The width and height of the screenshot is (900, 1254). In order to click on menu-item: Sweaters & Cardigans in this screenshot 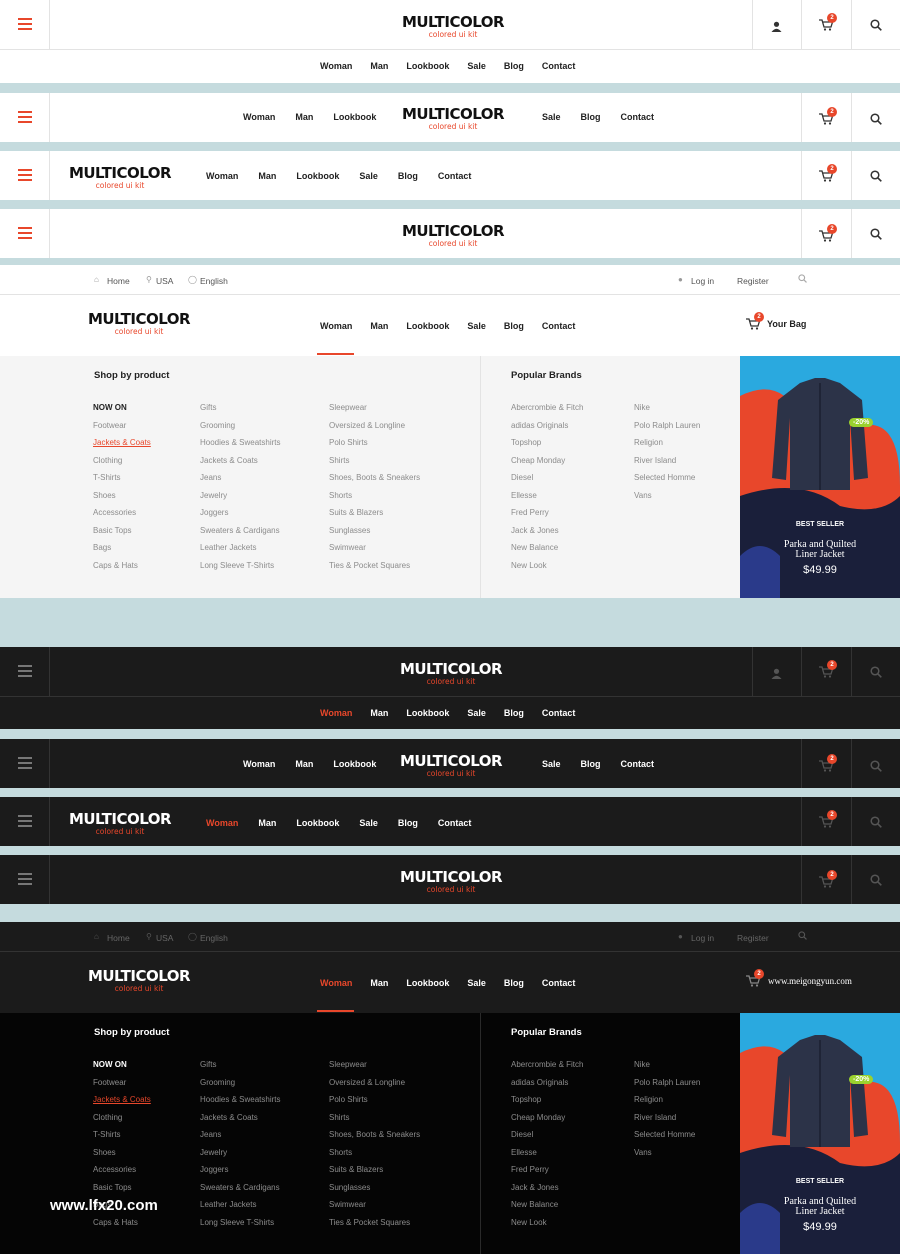, I will do `click(240, 1188)`.